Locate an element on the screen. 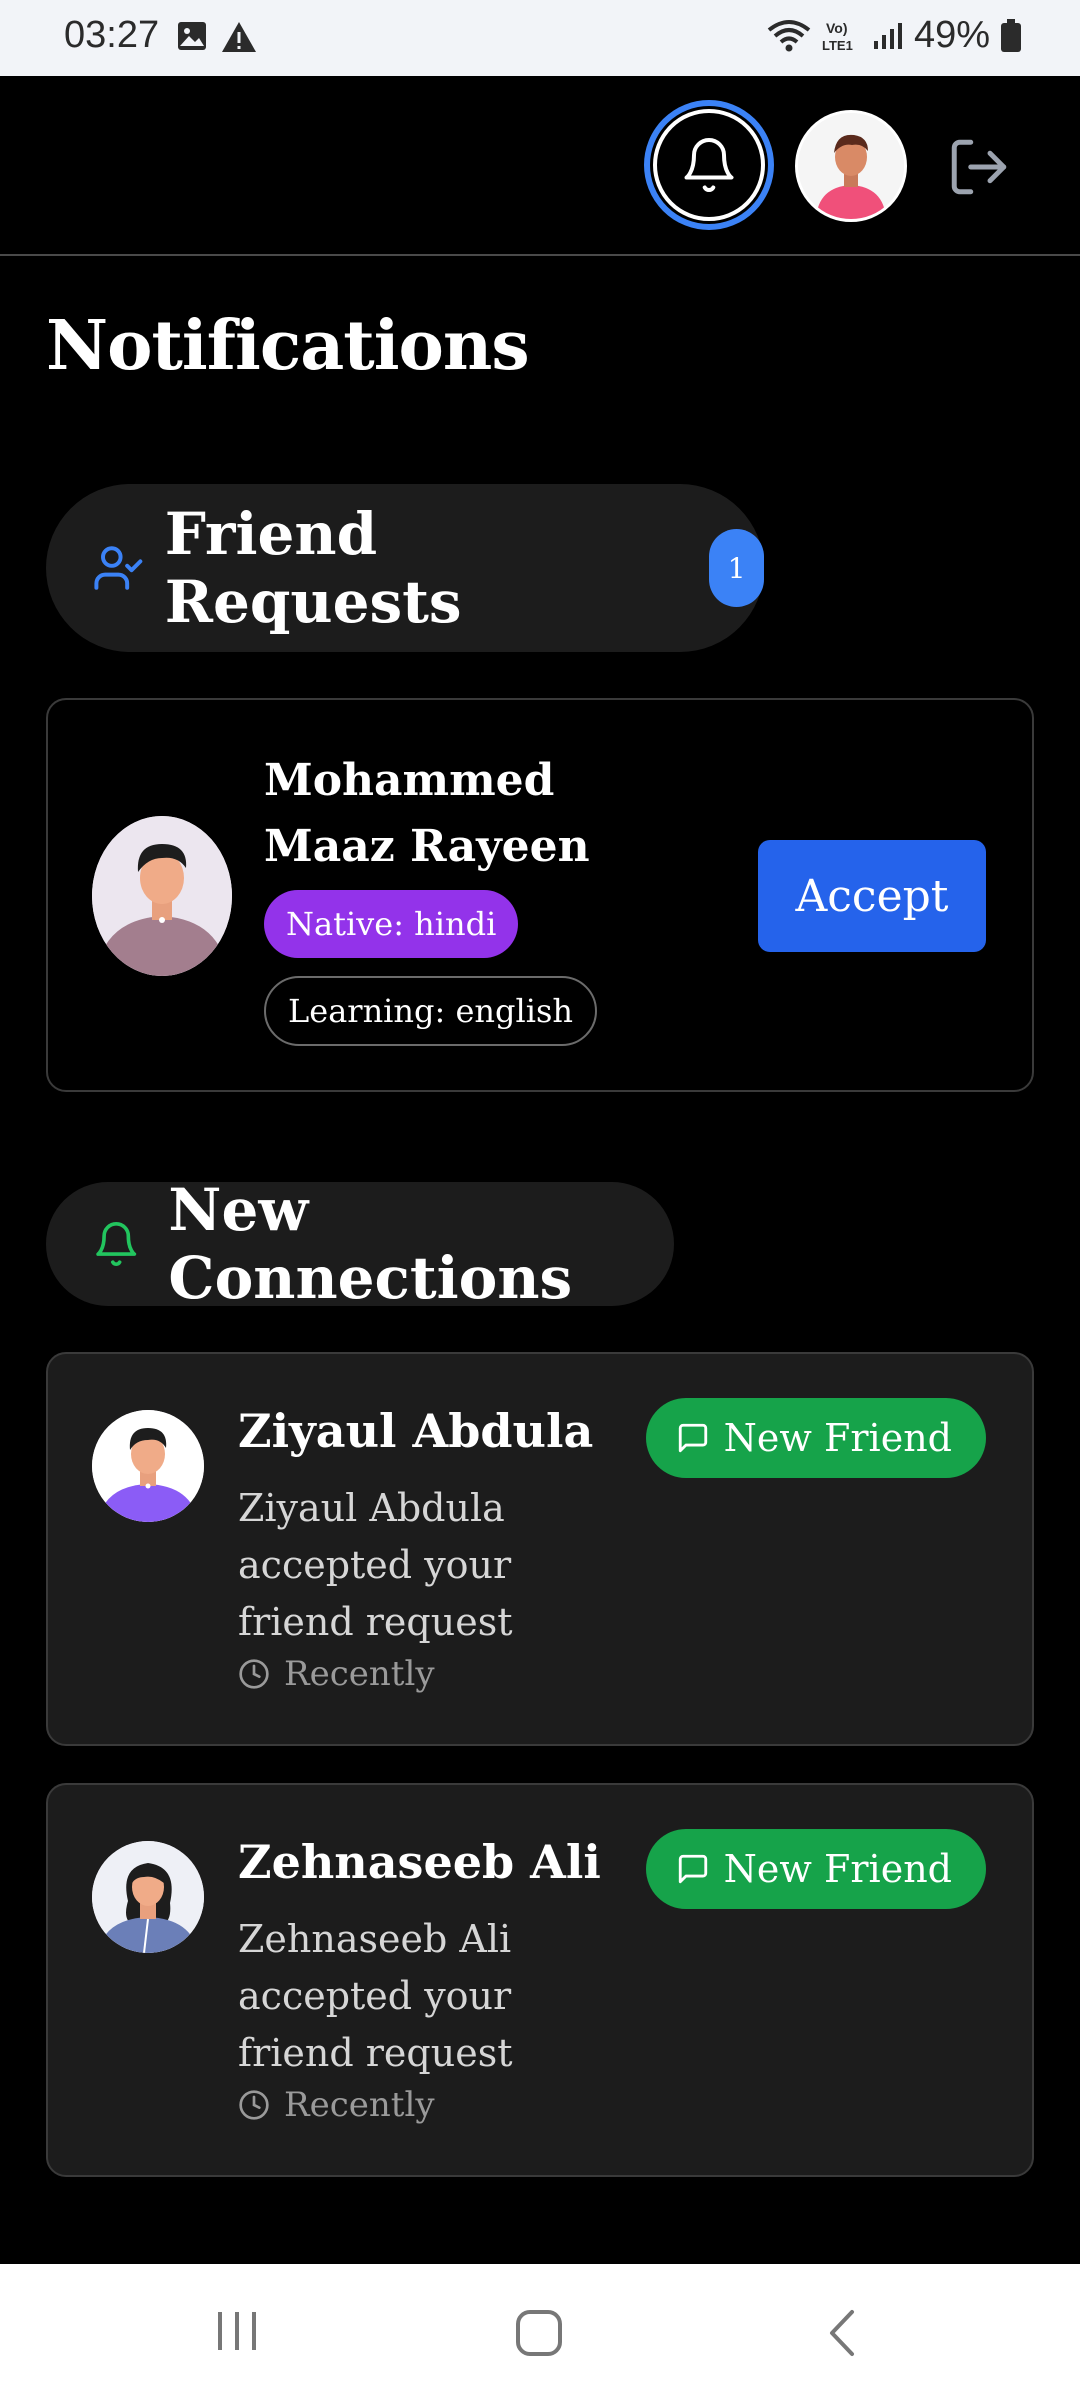  notifications-button-ring is located at coordinates (709, 165).